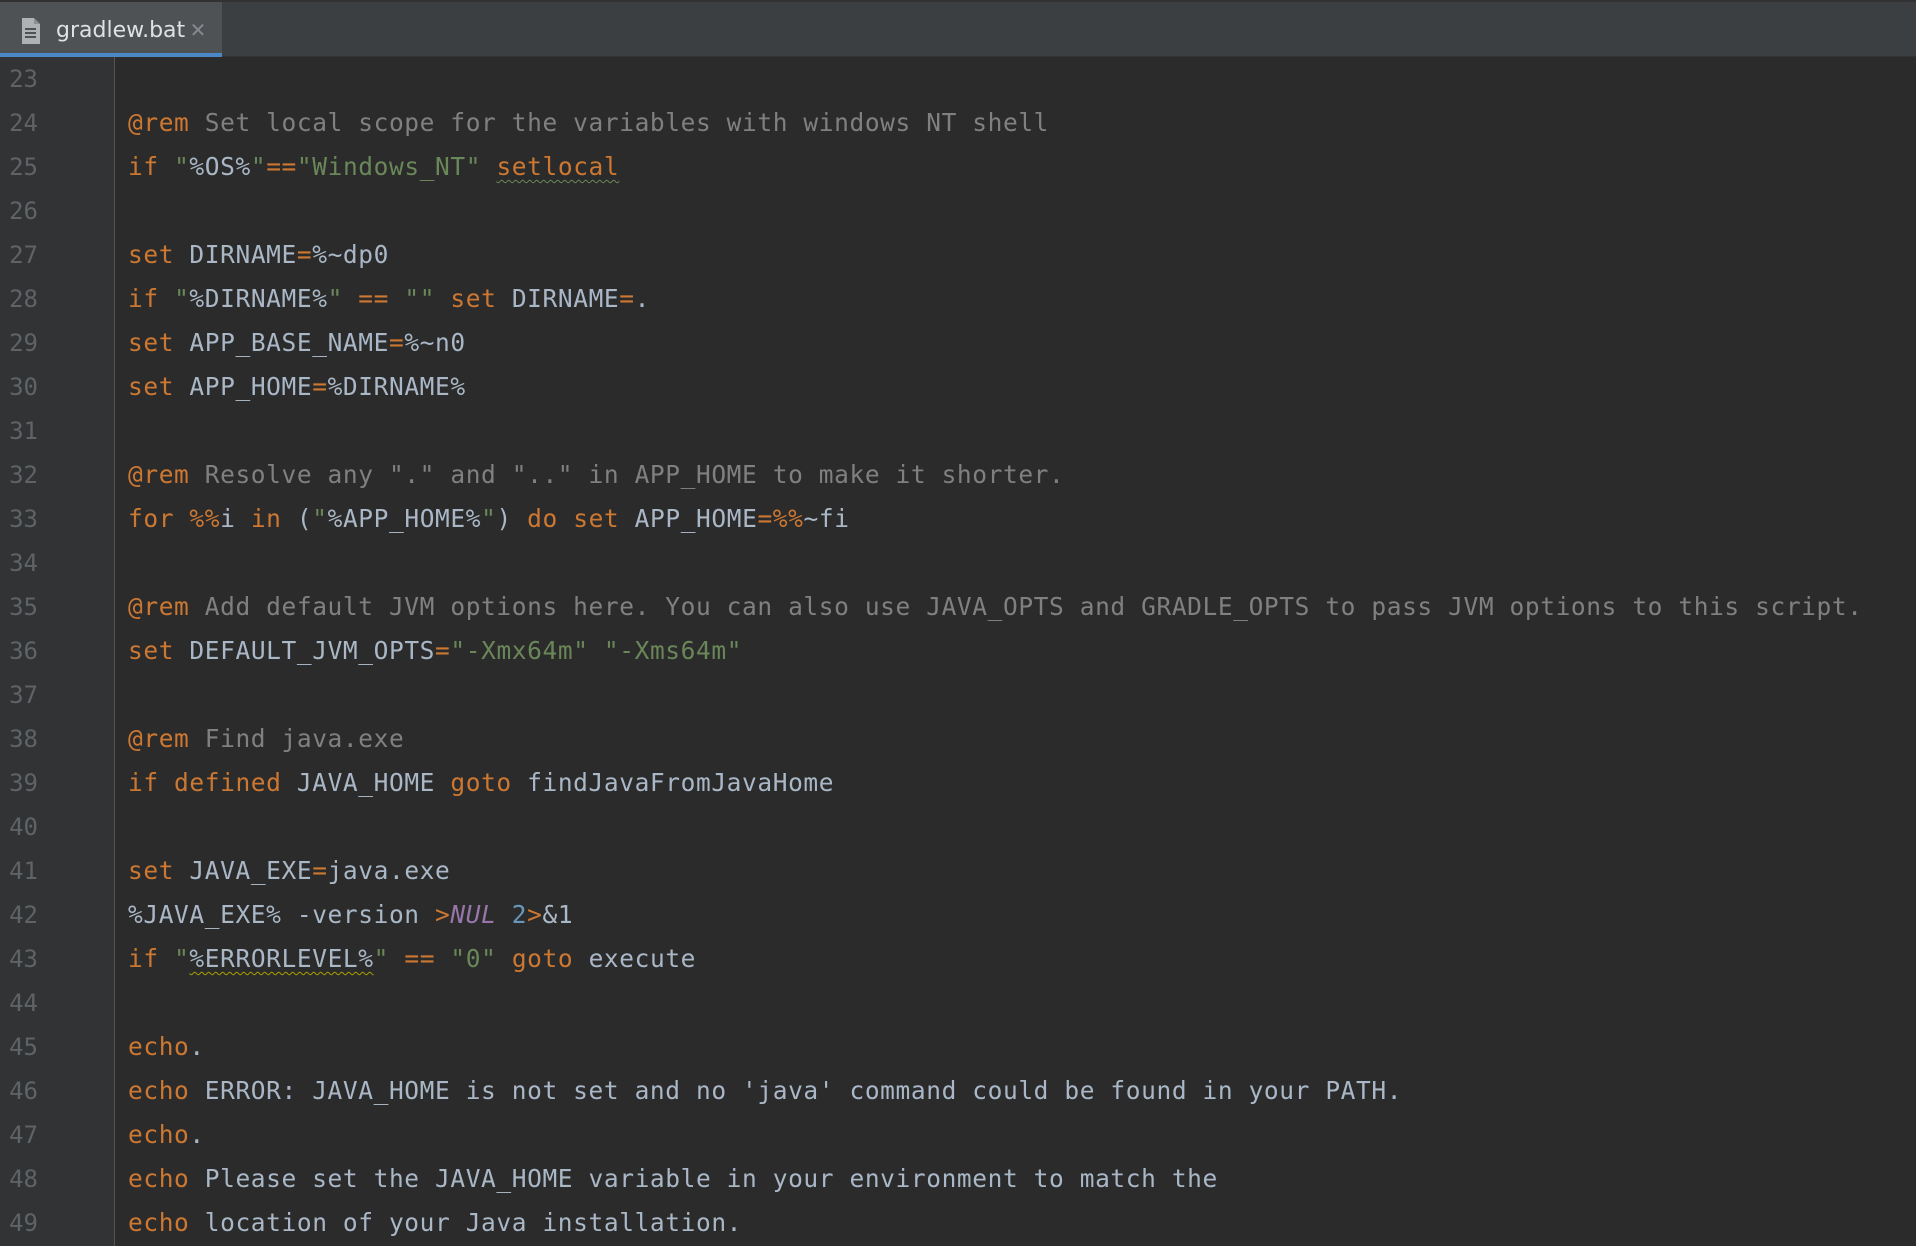 Image resolution: width=1916 pixels, height=1246 pixels. I want to click on code-token: DEFAULT_JVM_OPTS, so click(305, 650).